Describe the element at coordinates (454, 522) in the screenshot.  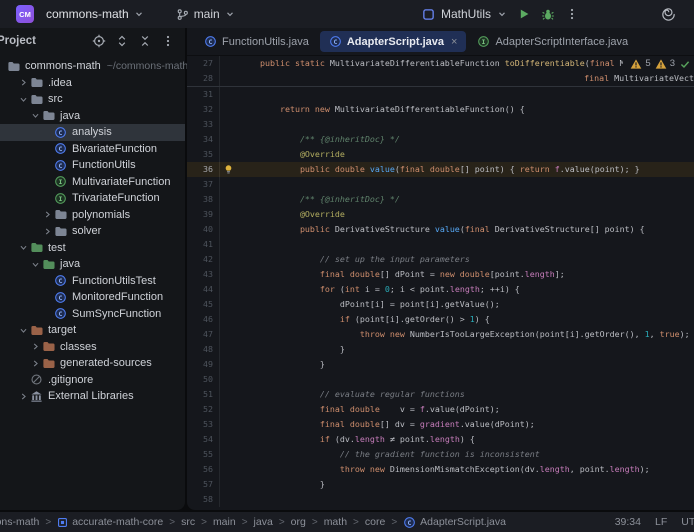
I see `breadcrumb-item: C AdapterScript.java` at that location.